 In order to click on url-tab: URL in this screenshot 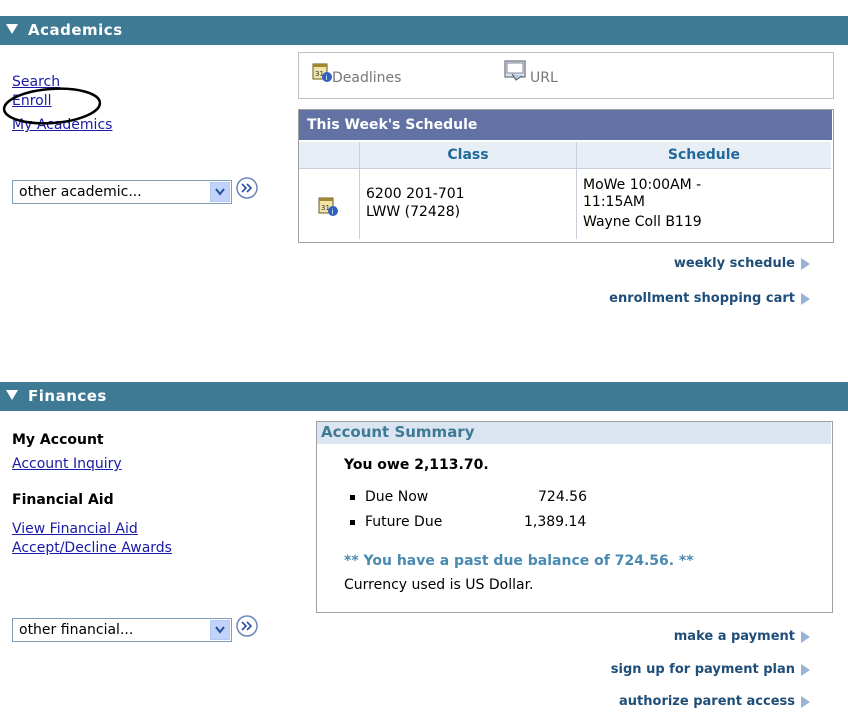, I will do `click(544, 78)`.